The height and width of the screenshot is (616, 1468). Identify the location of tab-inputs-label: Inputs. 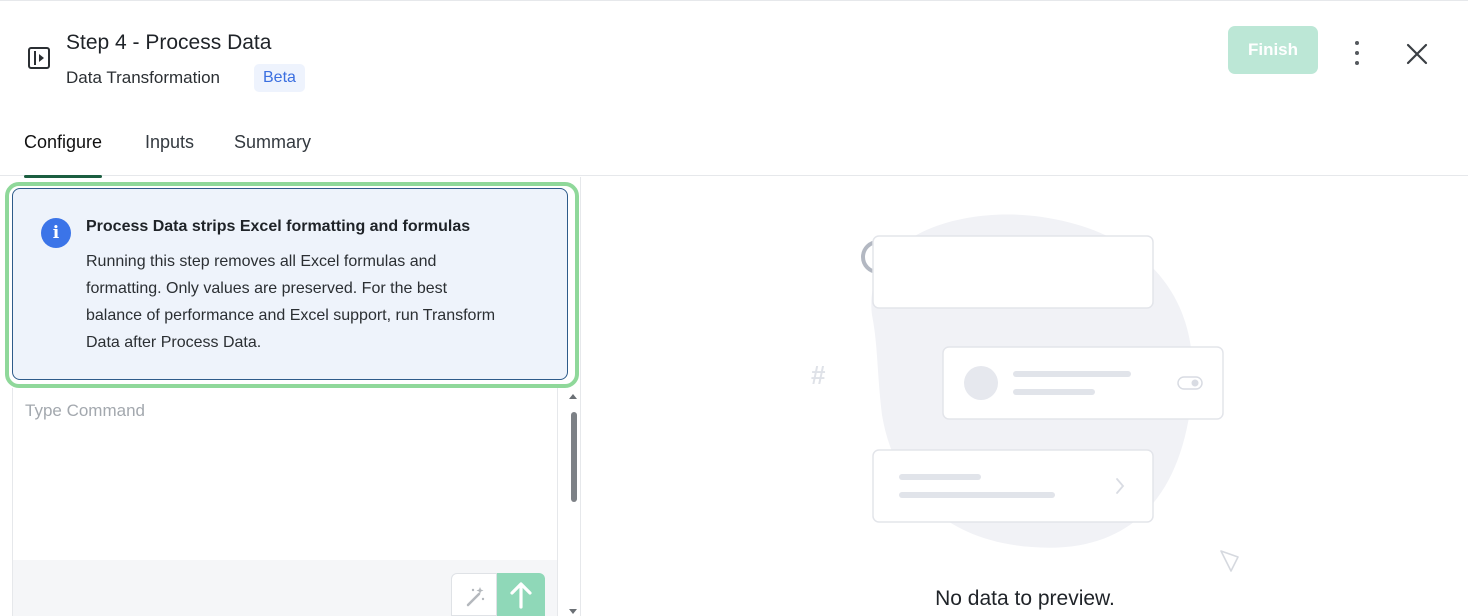
(170, 142).